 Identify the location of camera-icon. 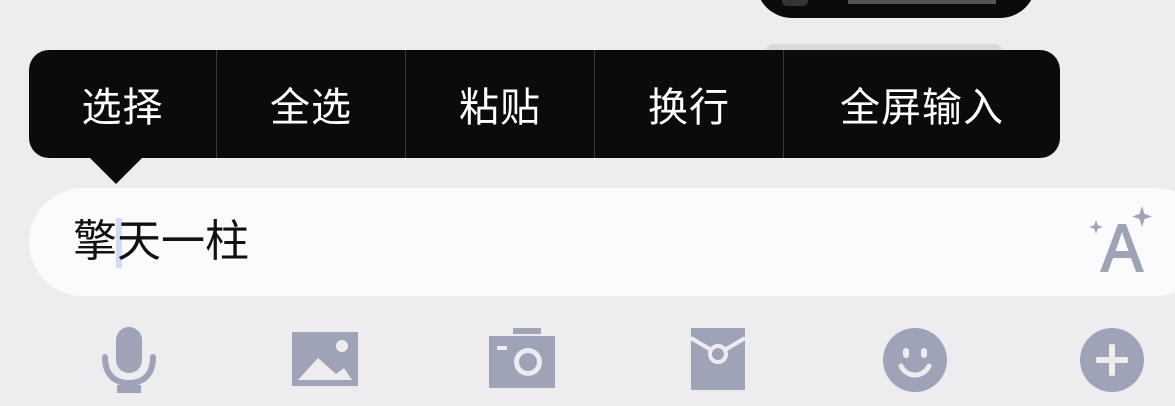
(522, 358).